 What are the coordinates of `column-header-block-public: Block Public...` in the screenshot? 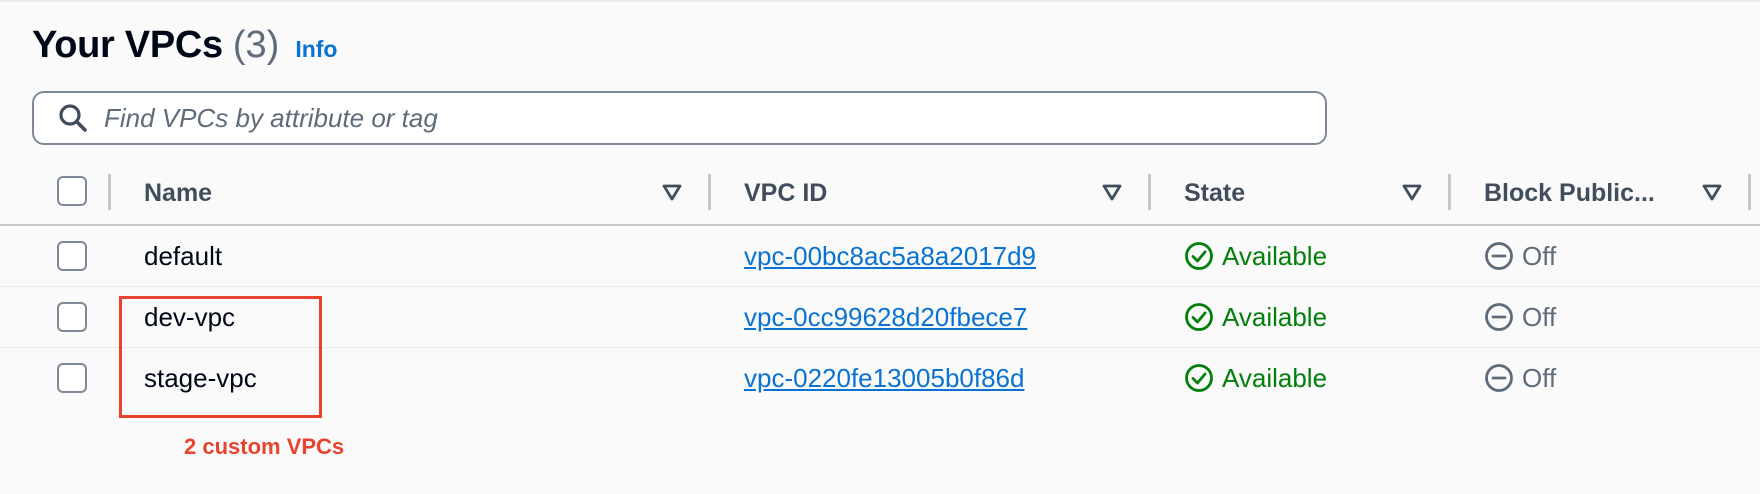 It's located at (1569, 193).